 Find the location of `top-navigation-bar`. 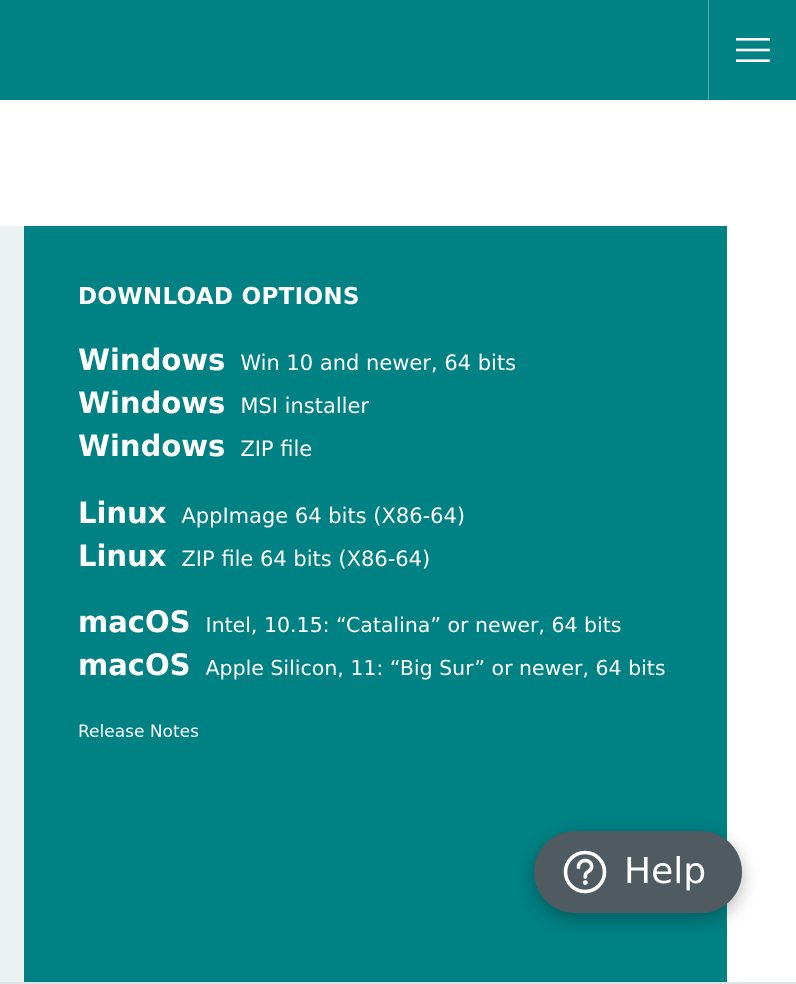

top-navigation-bar is located at coordinates (398, 50).